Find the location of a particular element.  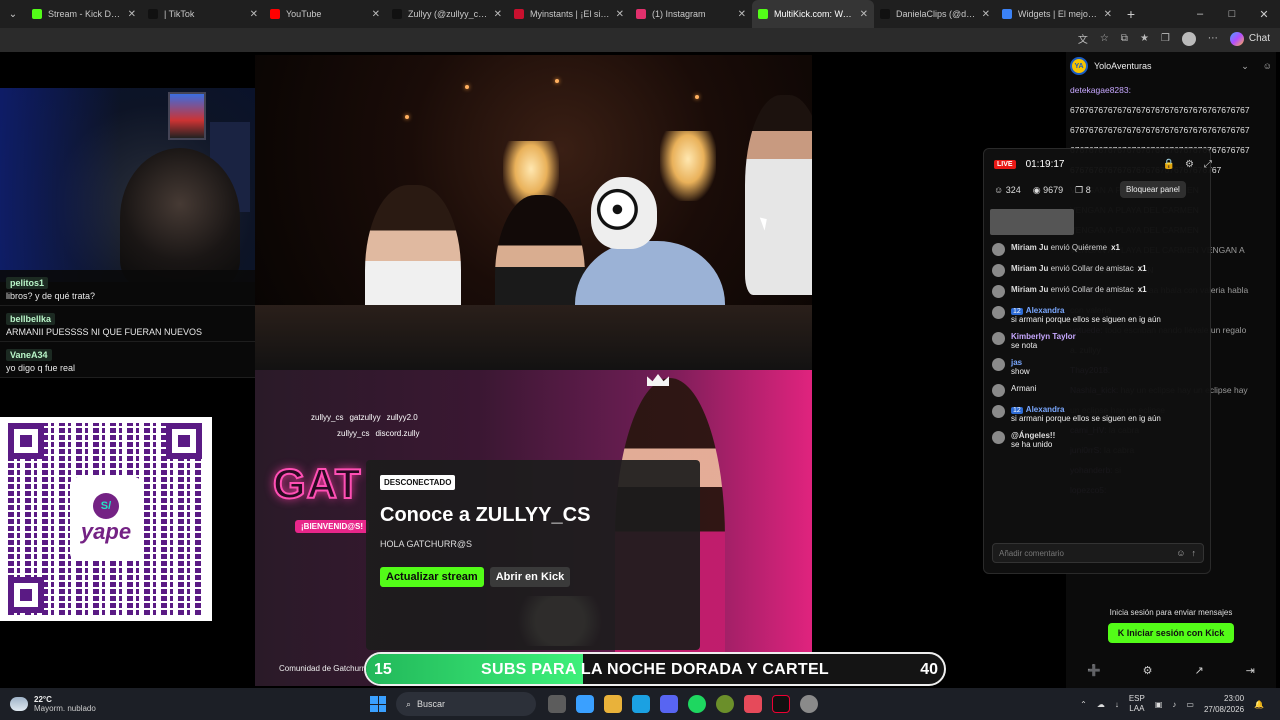

close-window-icon: ✕ is located at coordinates (1264, 14).